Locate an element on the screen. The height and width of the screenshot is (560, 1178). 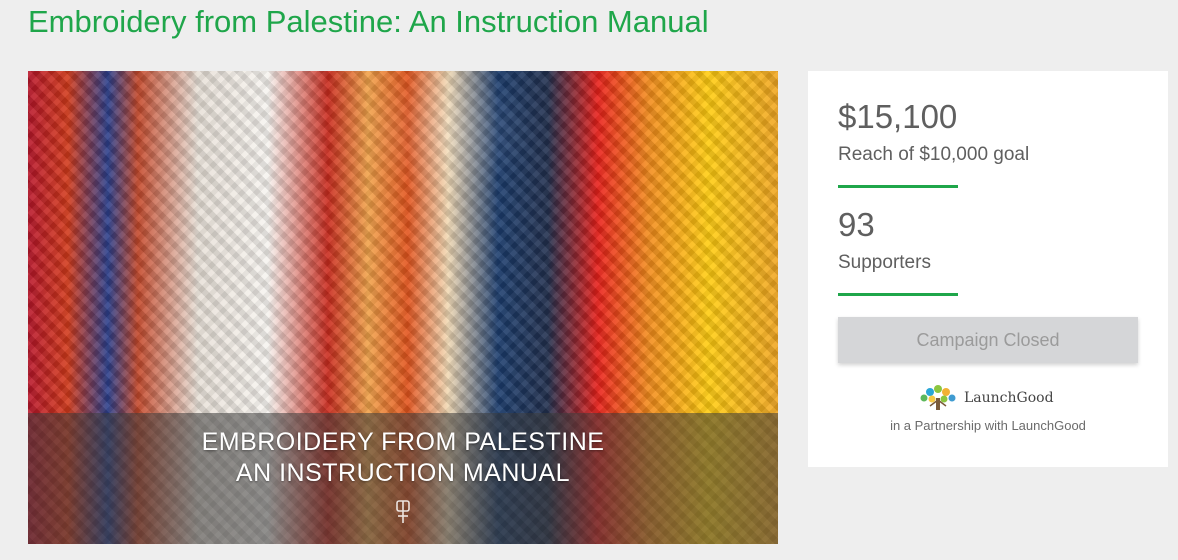
supporters-count: 93 is located at coordinates (856, 224).